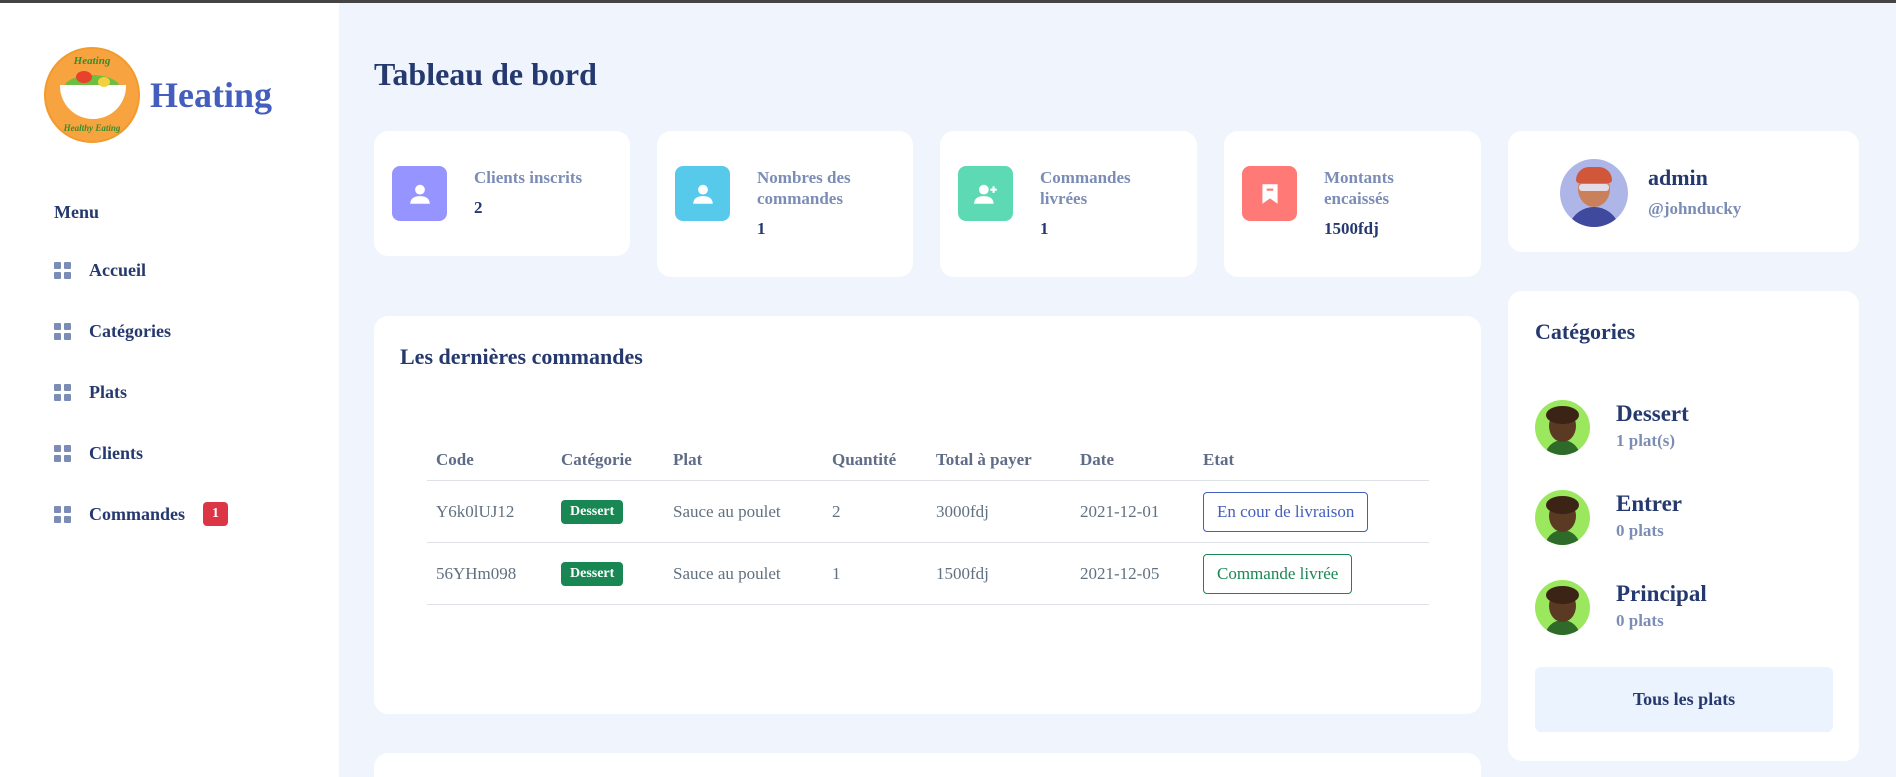 The image size is (1896, 777). Describe the element at coordinates (875, 511) in the screenshot. I see `order-quantity: 2` at that location.